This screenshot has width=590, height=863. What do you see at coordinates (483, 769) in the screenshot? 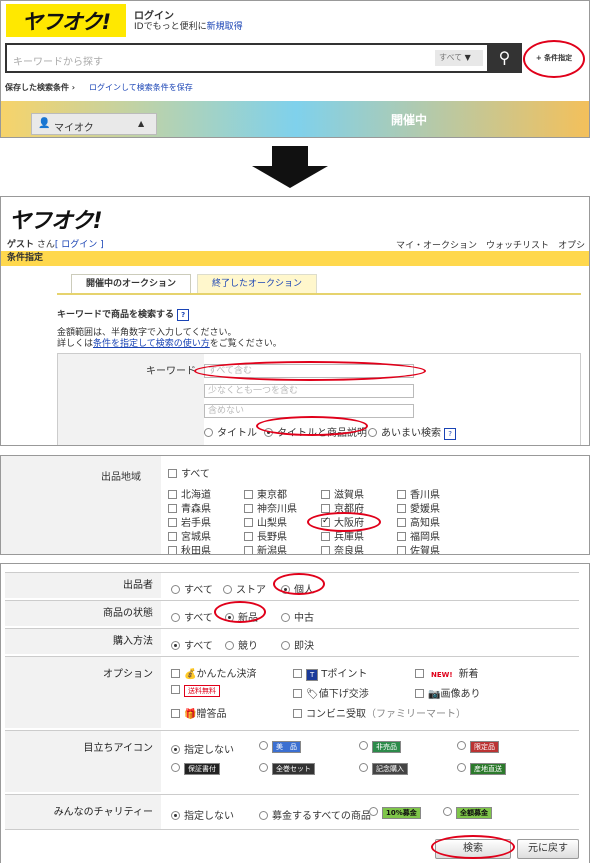
I see `icon-opt-6: 産地直送` at bounding box center [483, 769].